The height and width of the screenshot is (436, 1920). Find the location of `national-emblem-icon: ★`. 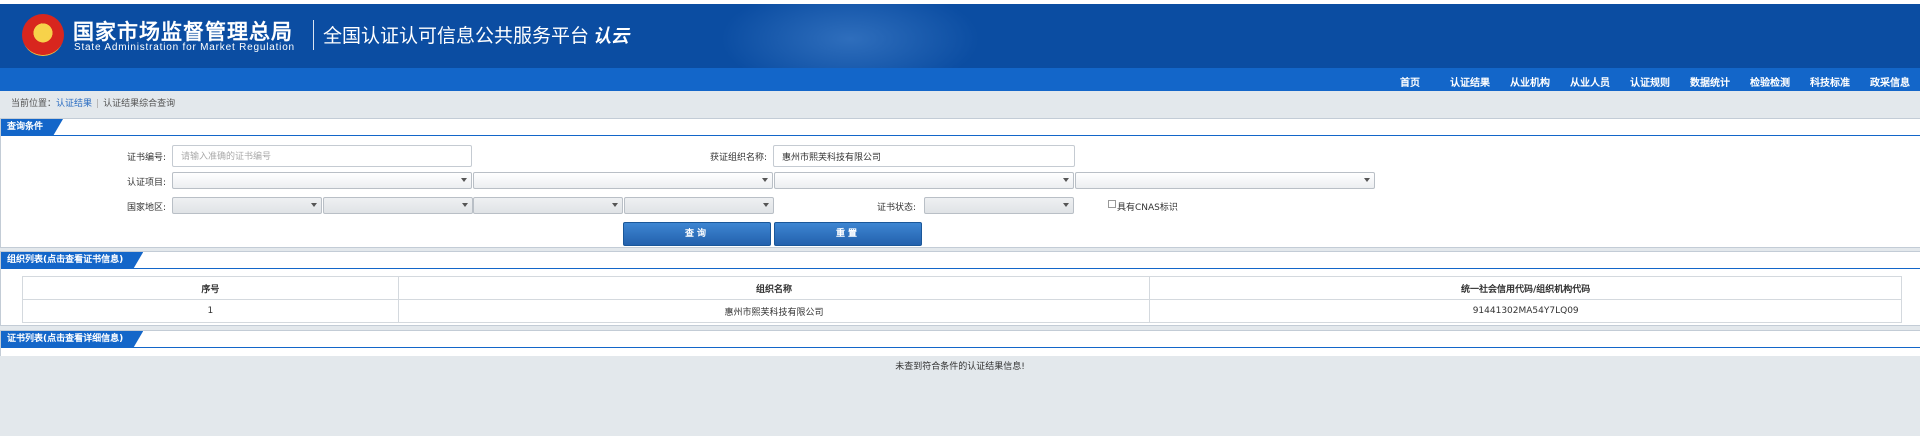

national-emblem-icon: ★ is located at coordinates (43, 35).